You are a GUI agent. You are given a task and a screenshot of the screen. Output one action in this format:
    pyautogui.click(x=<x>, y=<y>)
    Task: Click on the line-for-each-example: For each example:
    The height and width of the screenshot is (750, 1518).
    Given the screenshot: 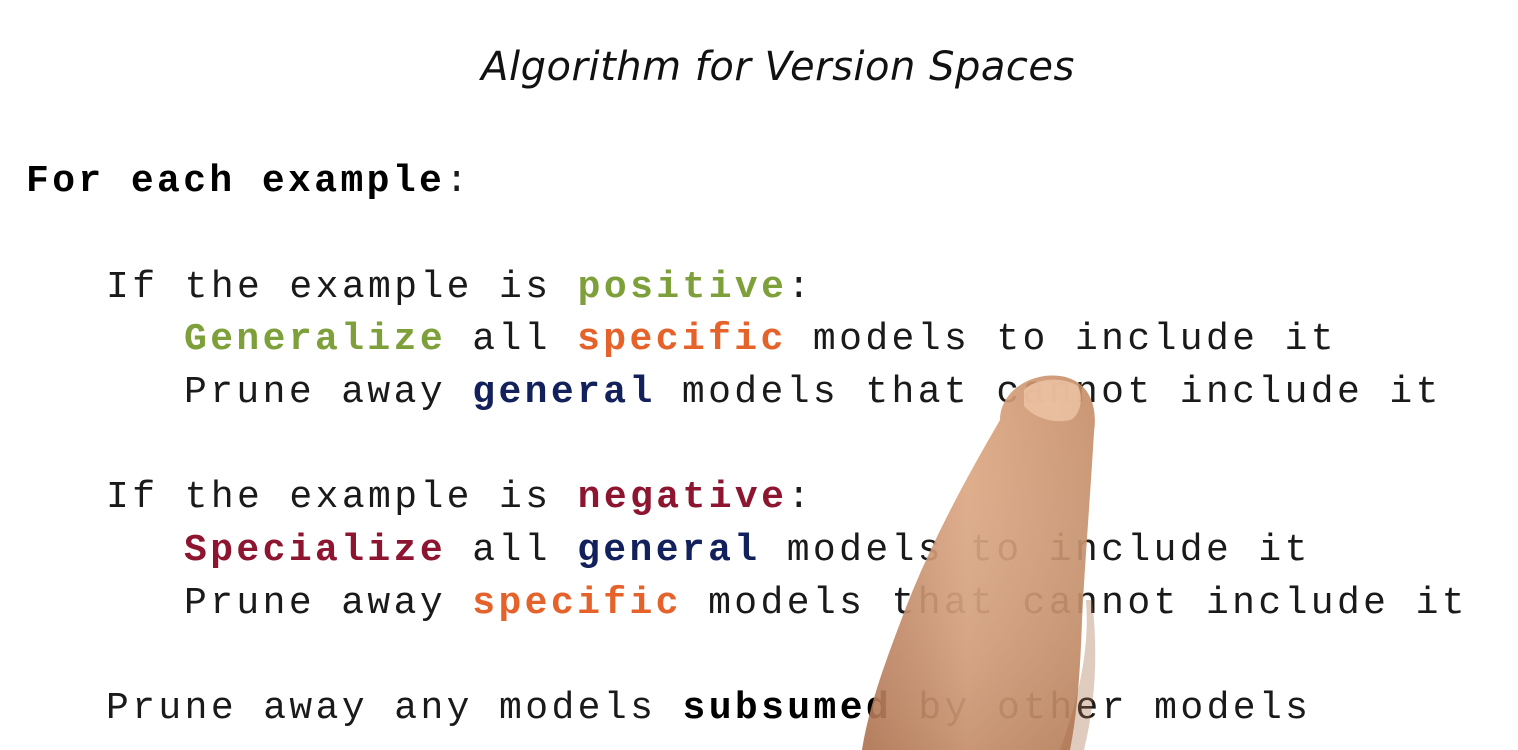 What is the action you would take?
    pyautogui.click(x=248, y=182)
    